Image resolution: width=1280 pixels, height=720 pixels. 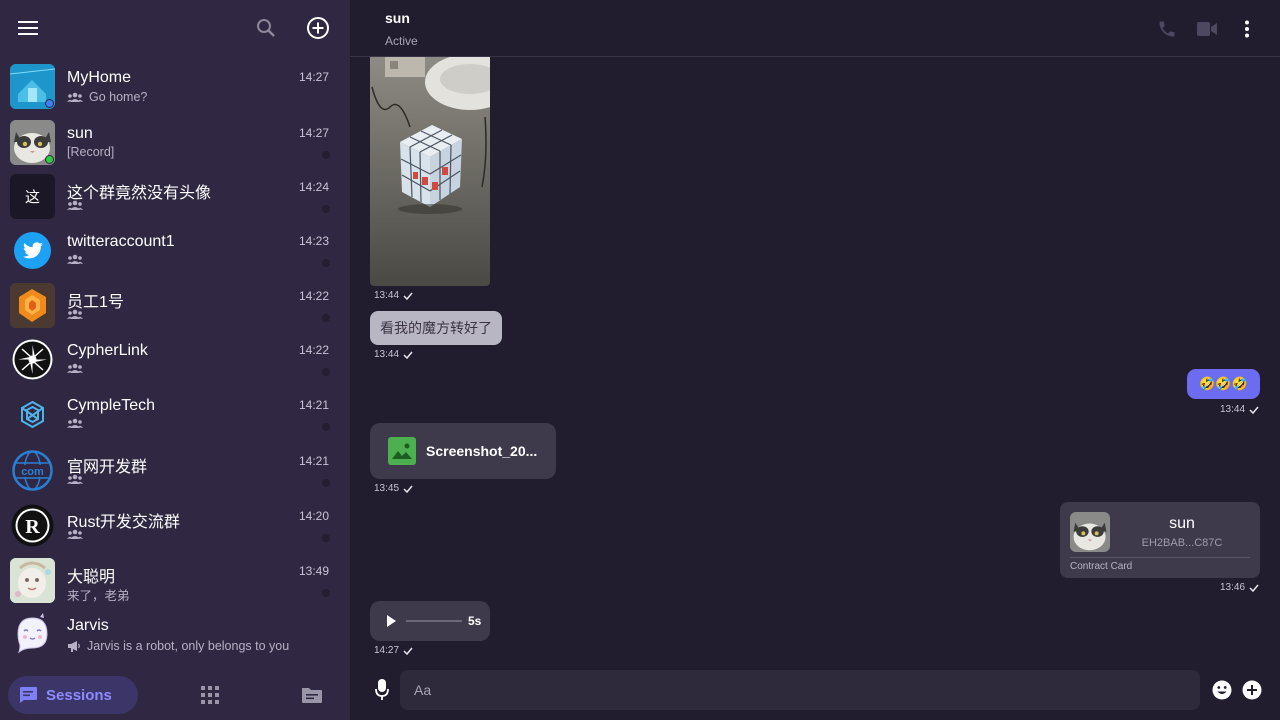 I want to click on avatar-letter: R, so click(x=32, y=527).